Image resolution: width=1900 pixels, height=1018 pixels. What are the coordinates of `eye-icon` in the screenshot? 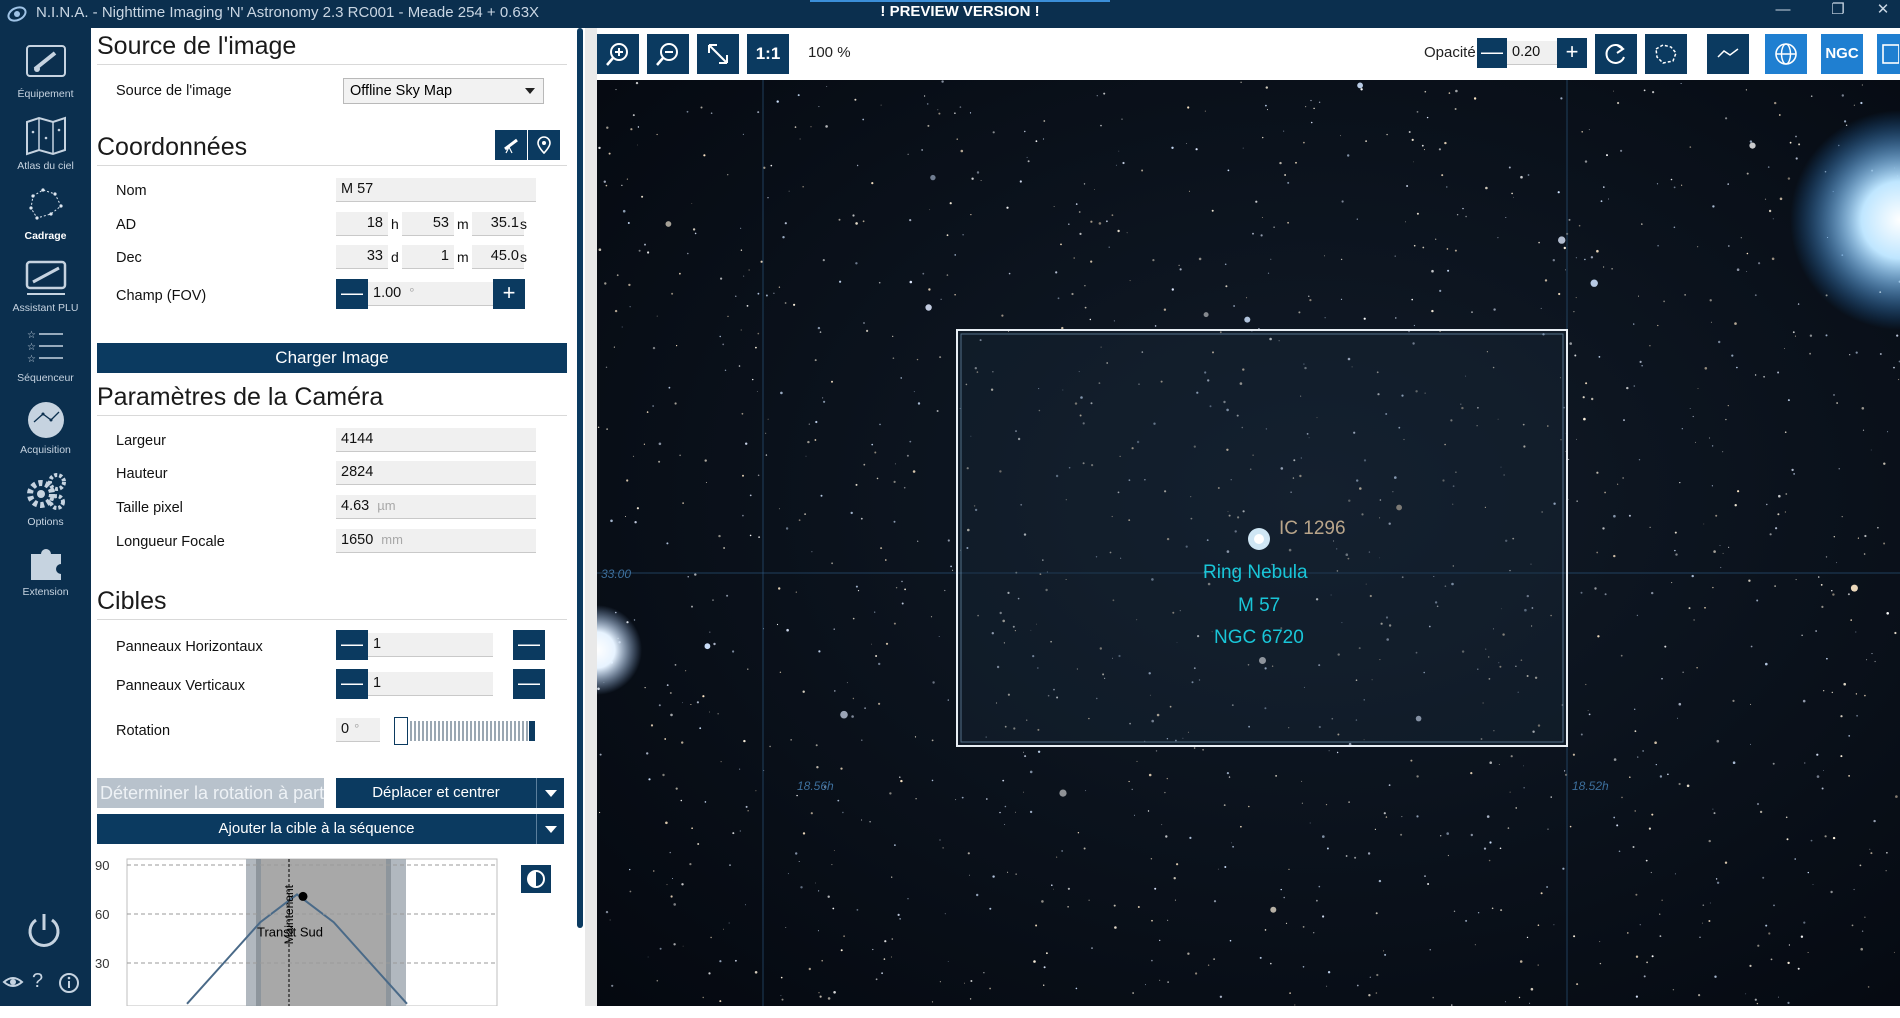 It's located at (13, 982).